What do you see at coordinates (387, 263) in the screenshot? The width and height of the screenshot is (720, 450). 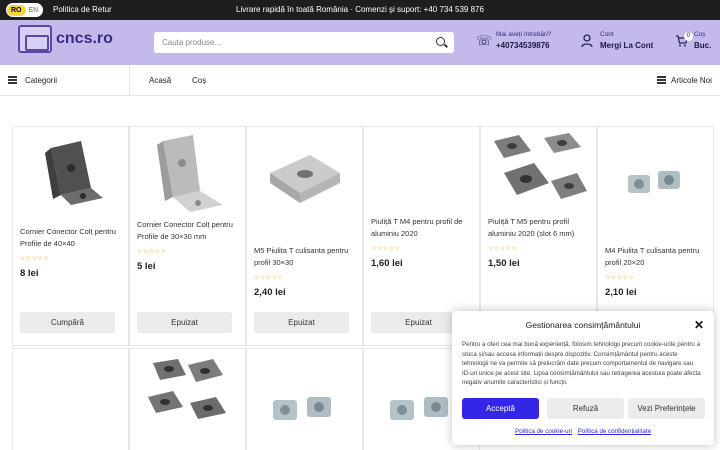 I see `product-price: 1,60 lei` at bounding box center [387, 263].